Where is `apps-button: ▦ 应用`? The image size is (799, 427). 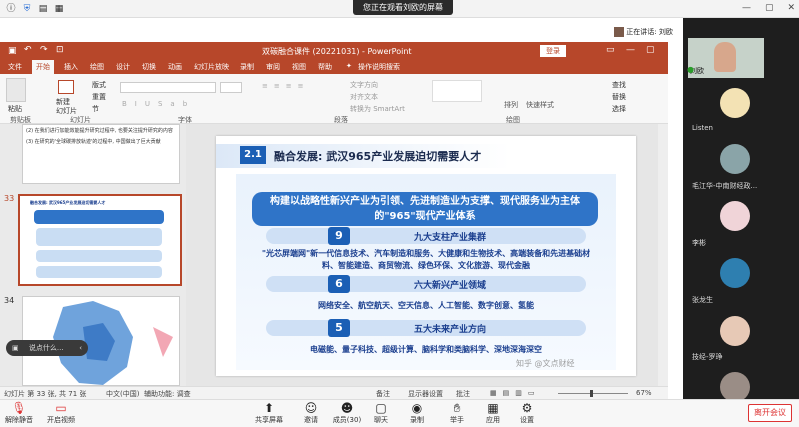 apps-button: ▦ 应用 is located at coordinates (493, 413).